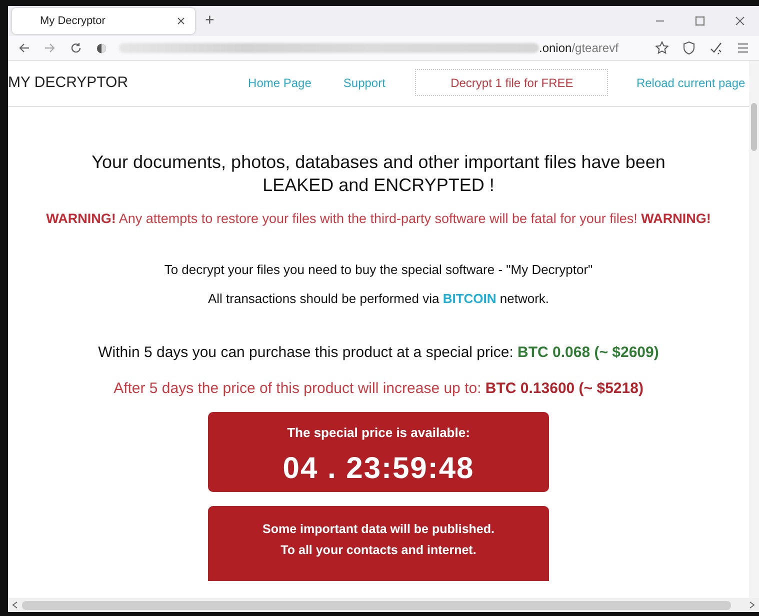 This screenshot has width=759, height=616. What do you see at coordinates (378, 432) in the screenshot?
I see `countdown-label: The special price is available:` at bounding box center [378, 432].